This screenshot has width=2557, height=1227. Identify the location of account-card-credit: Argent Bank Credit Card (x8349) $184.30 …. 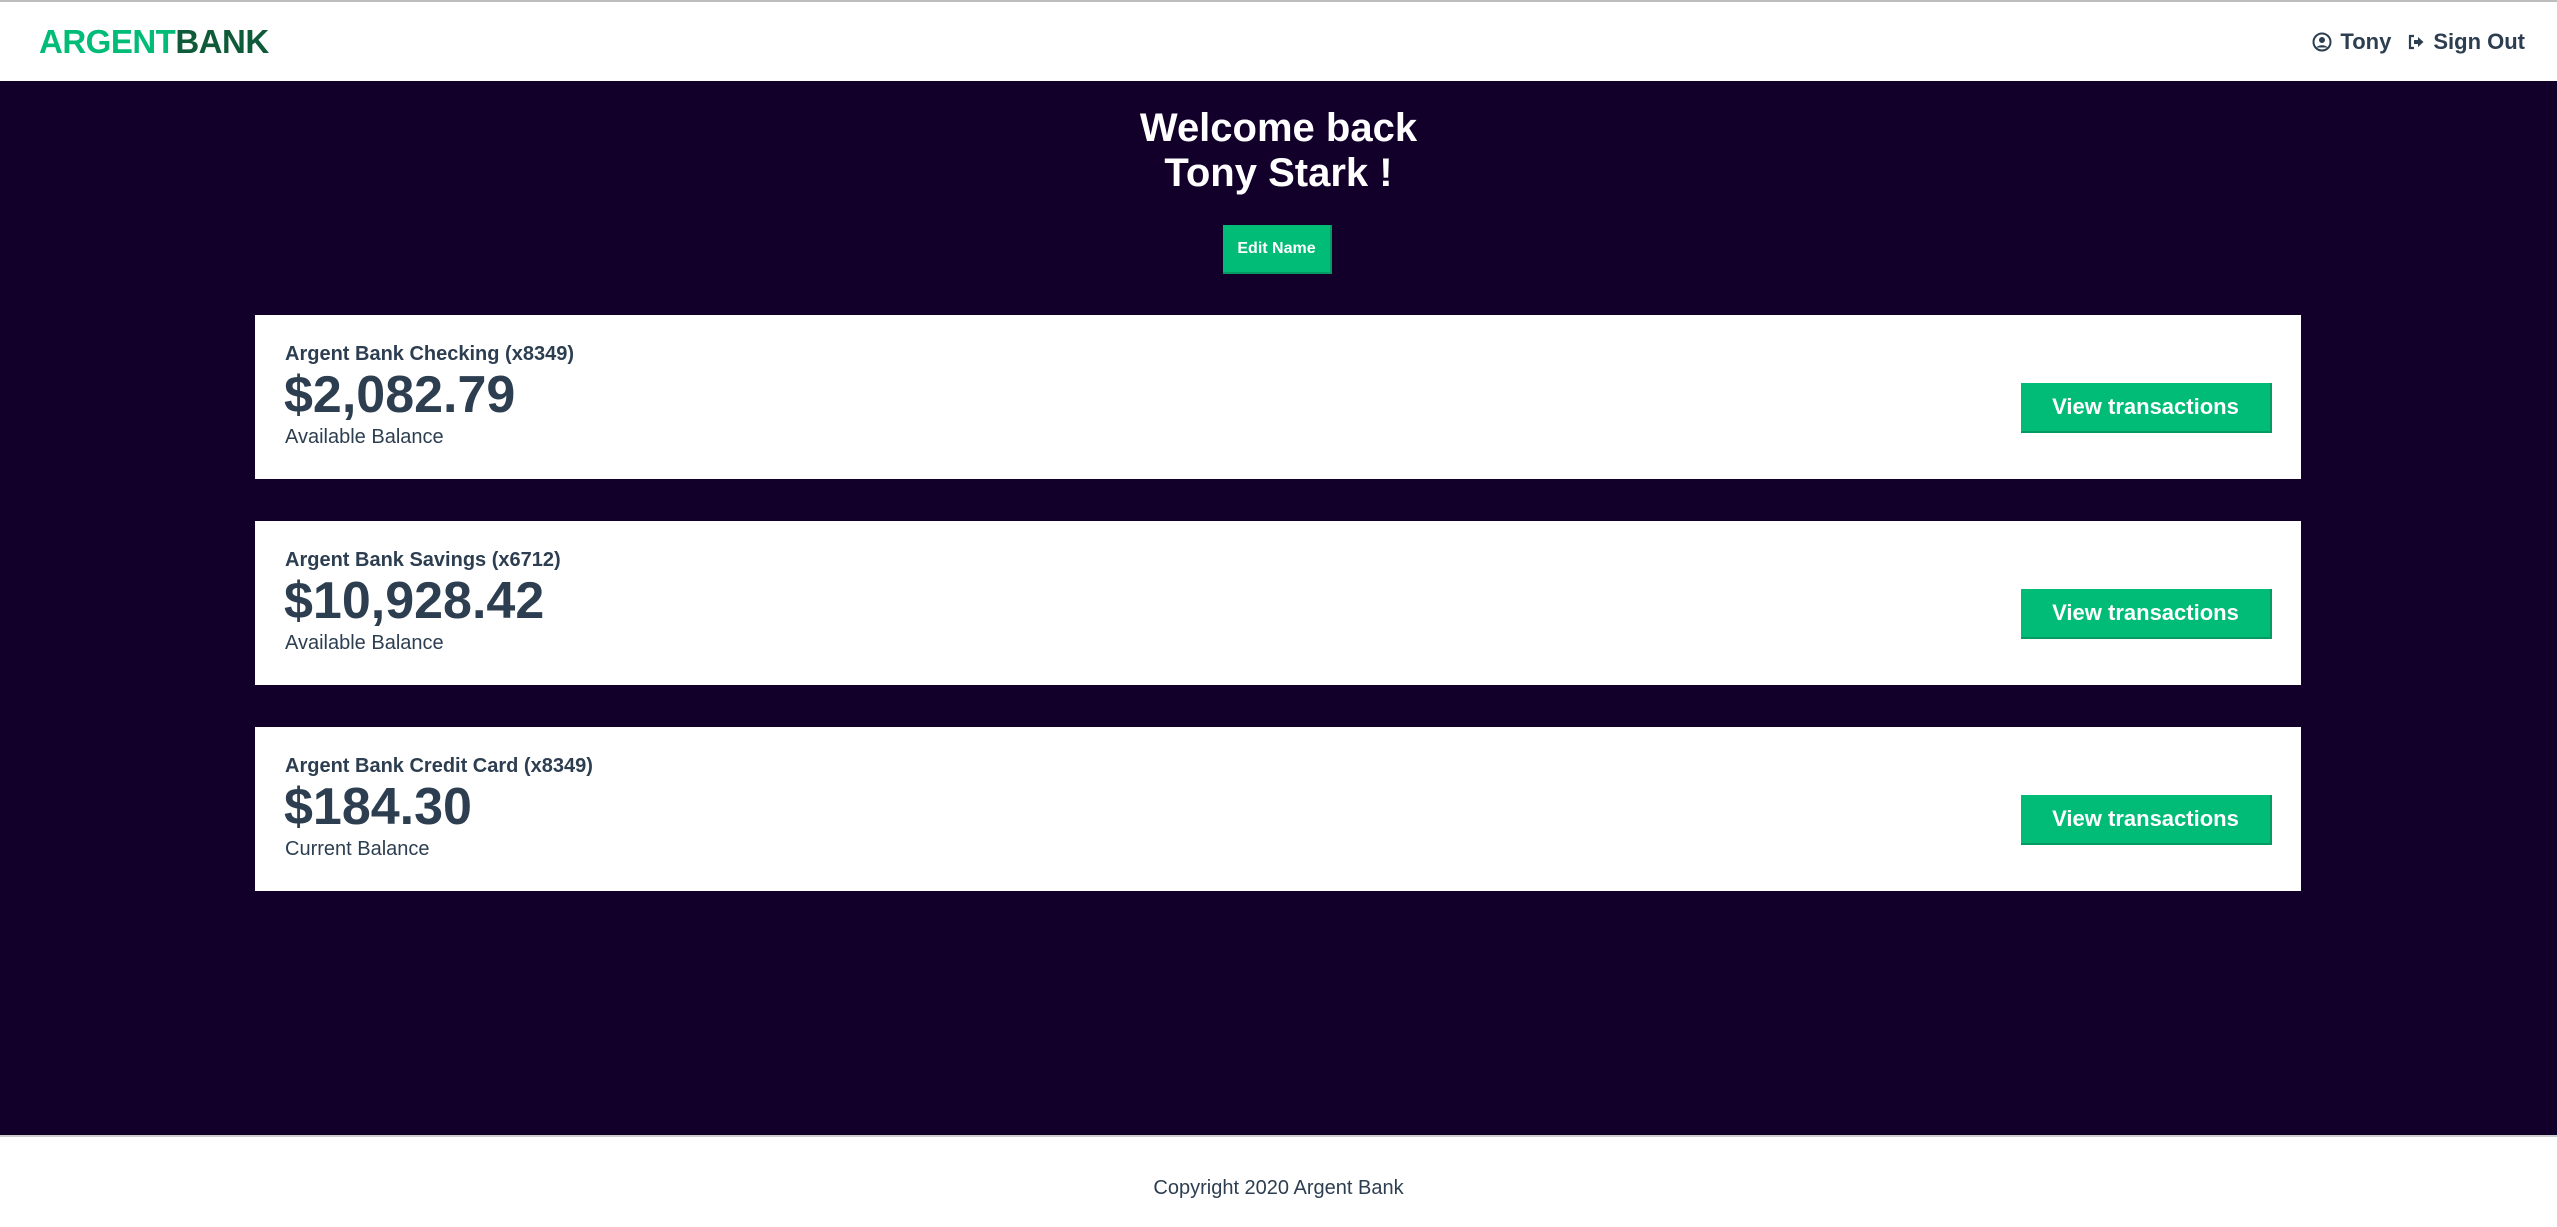
(1278, 809).